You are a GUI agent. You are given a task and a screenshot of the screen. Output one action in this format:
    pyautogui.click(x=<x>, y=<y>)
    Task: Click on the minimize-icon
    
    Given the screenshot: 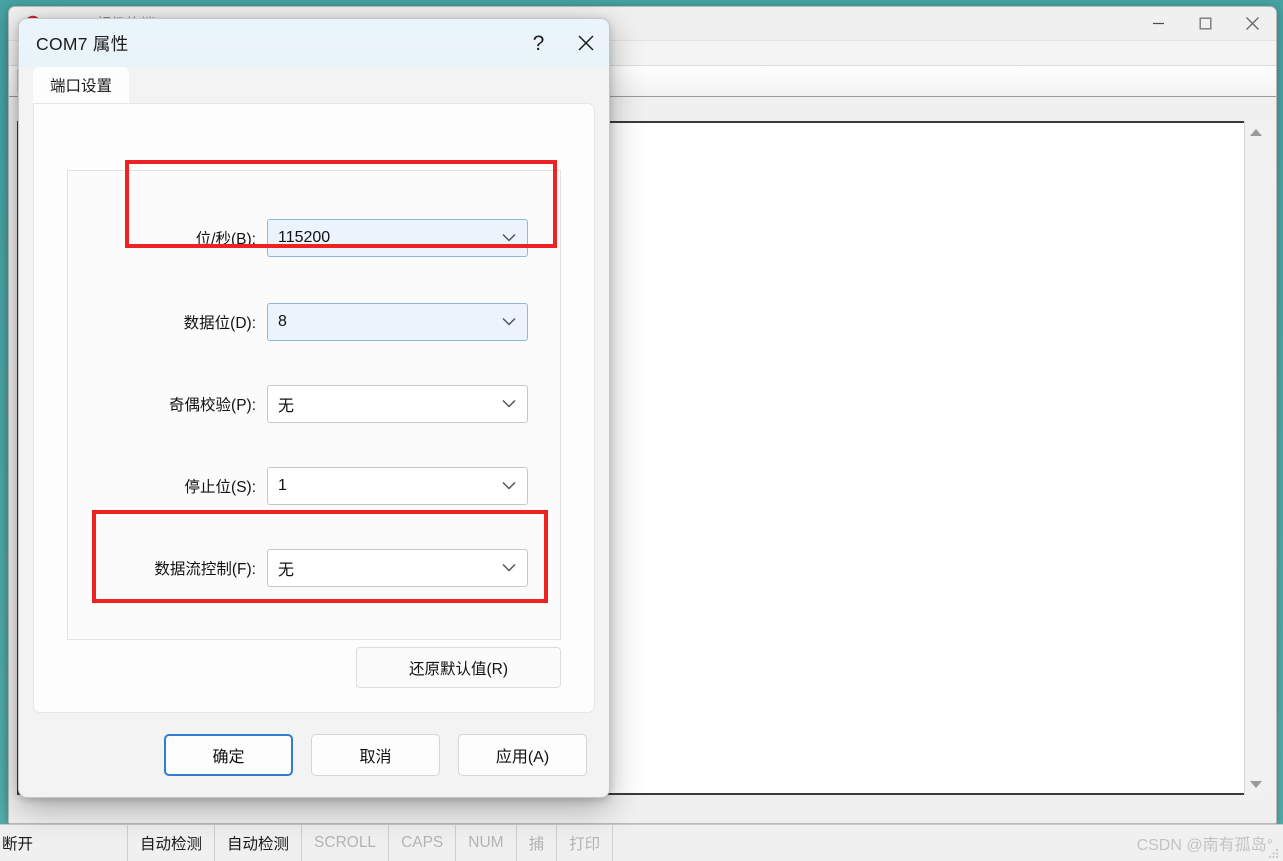 What is the action you would take?
    pyautogui.click(x=1158, y=23)
    